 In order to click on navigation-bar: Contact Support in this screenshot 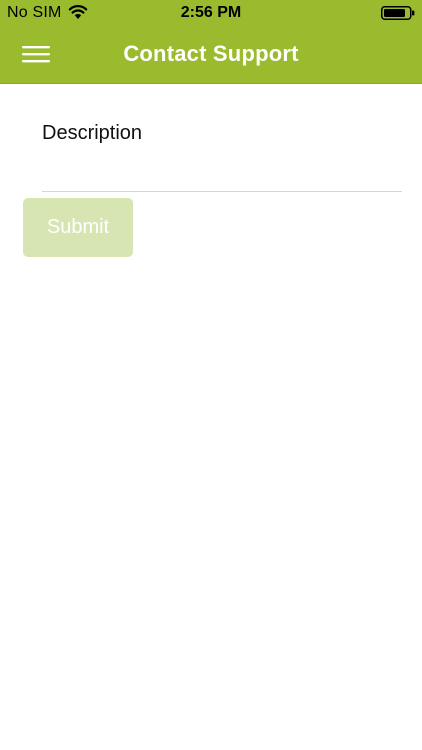, I will do `click(211, 54)`.